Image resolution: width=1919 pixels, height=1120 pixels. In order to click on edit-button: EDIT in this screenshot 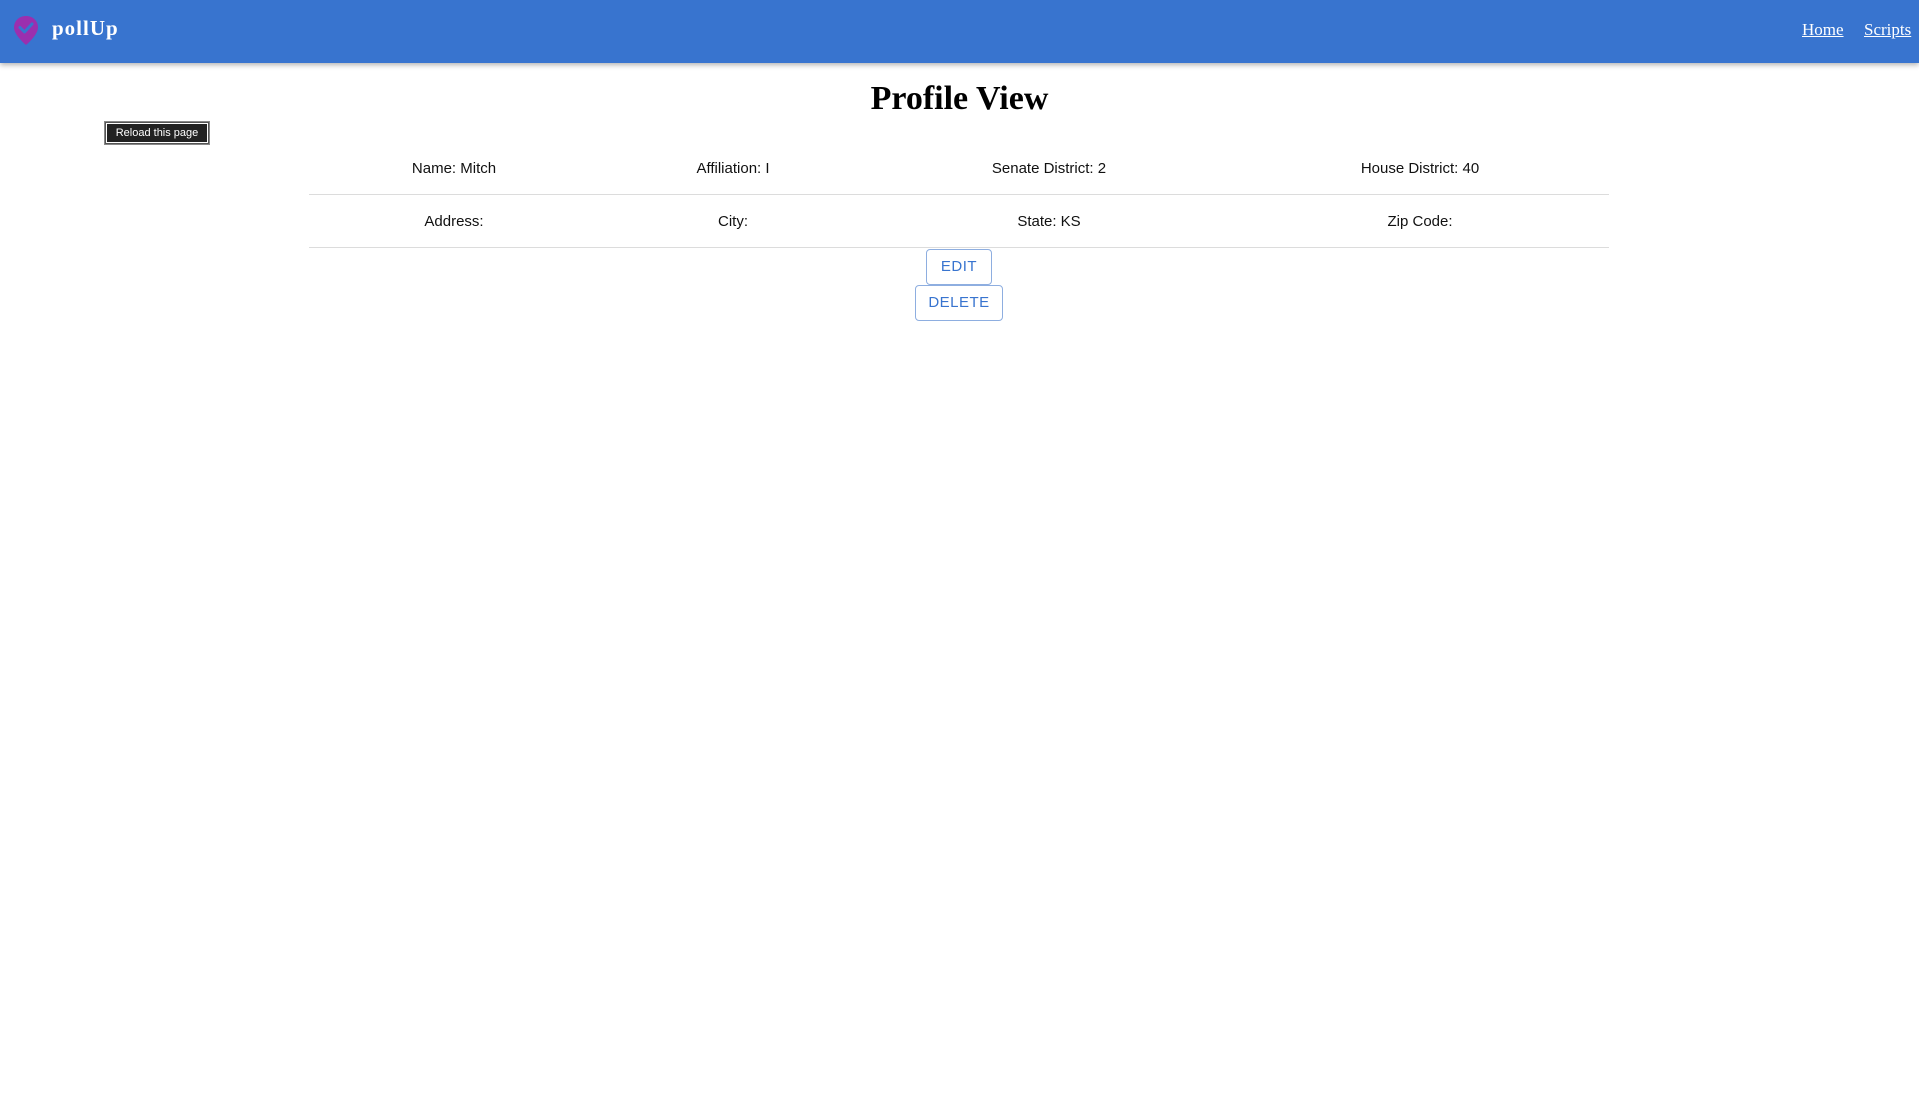, I will do `click(959, 267)`.